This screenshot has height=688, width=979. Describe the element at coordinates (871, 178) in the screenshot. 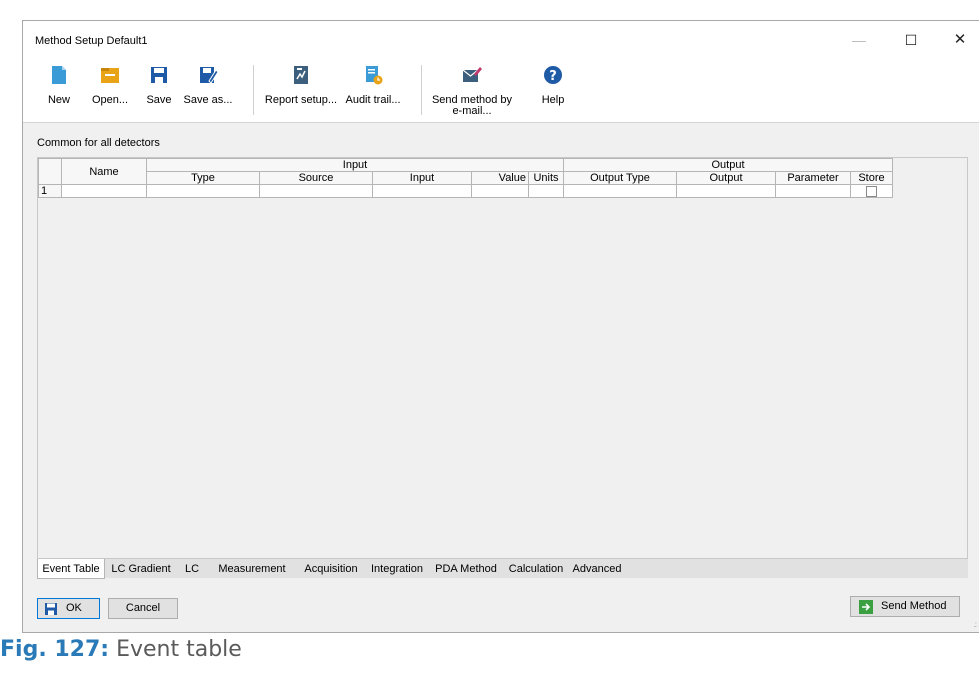

I see `store-column-header: Store` at that location.